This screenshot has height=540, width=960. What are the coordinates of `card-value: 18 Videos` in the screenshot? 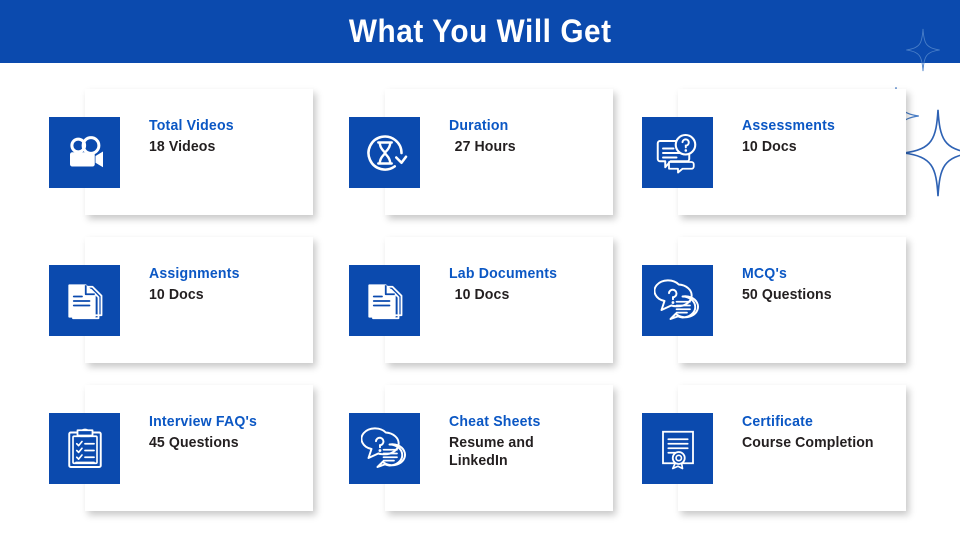 It's located at (182, 146).